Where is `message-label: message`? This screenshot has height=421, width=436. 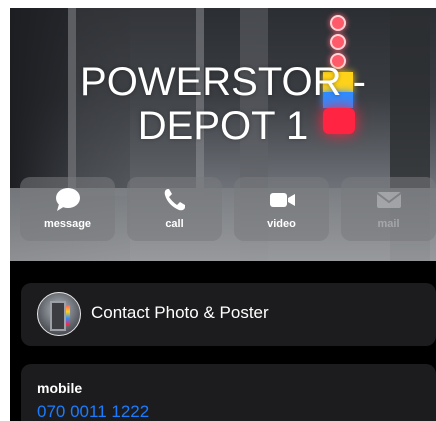 message-label: message is located at coordinates (67, 224).